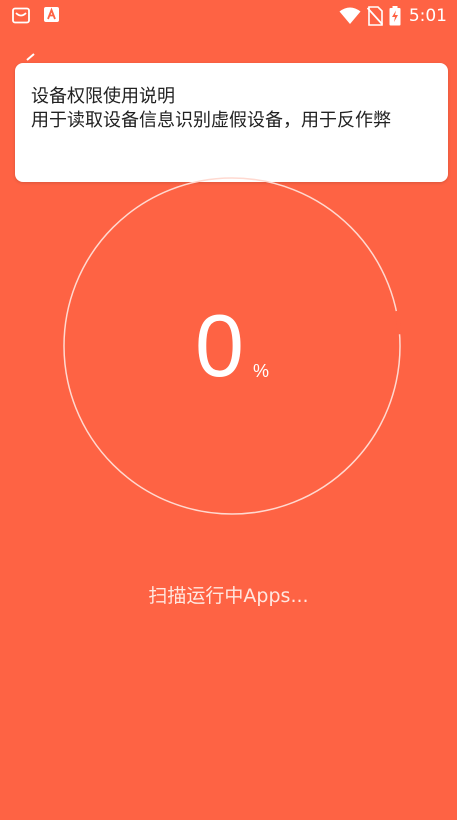 This screenshot has width=457, height=820. What do you see at coordinates (427, 16) in the screenshot?
I see `status-time: 5:01` at bounding box center [427, 16].